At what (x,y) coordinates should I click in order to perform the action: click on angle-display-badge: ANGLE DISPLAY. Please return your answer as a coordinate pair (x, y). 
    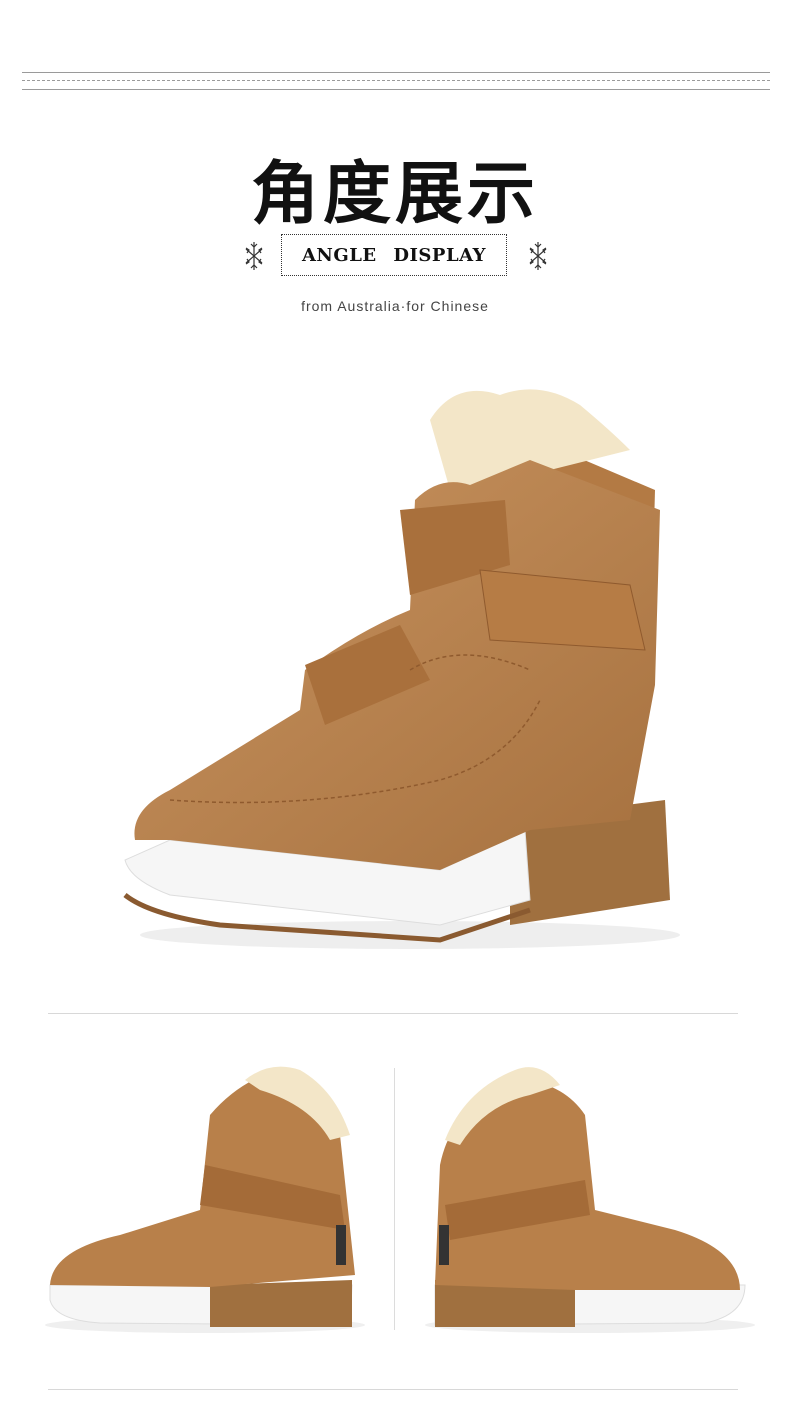
    Looking at the image, I should click on (394, 255).